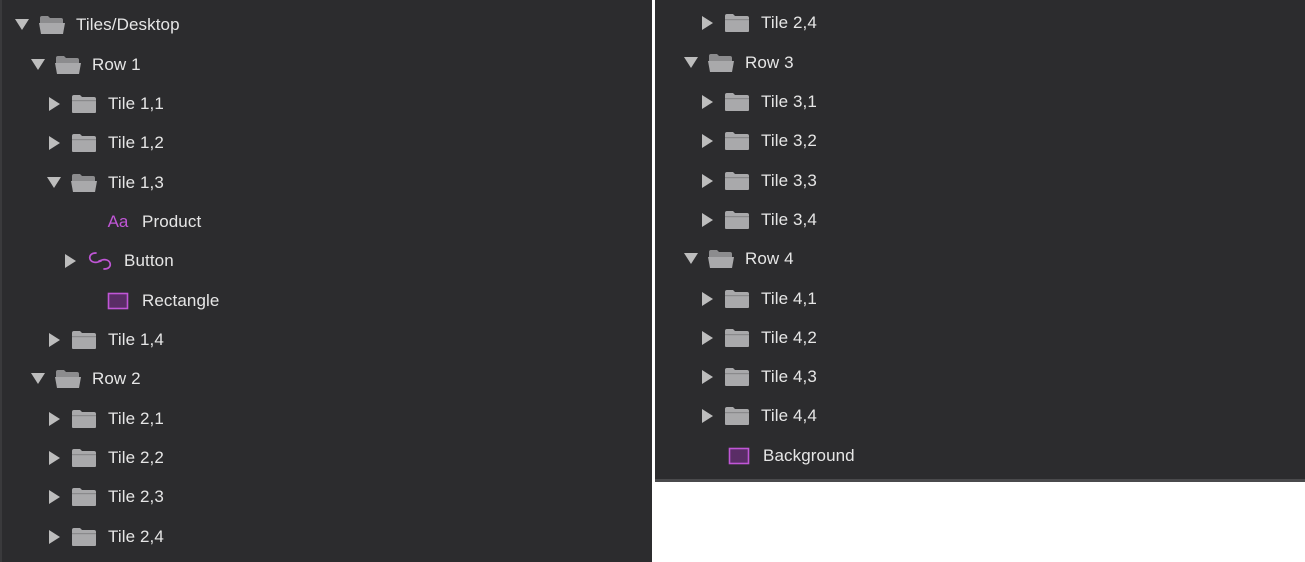  Describe the element at coordinates (789, 298) in the screenshot. I see `layer-label: Tile 4,1` at that location.